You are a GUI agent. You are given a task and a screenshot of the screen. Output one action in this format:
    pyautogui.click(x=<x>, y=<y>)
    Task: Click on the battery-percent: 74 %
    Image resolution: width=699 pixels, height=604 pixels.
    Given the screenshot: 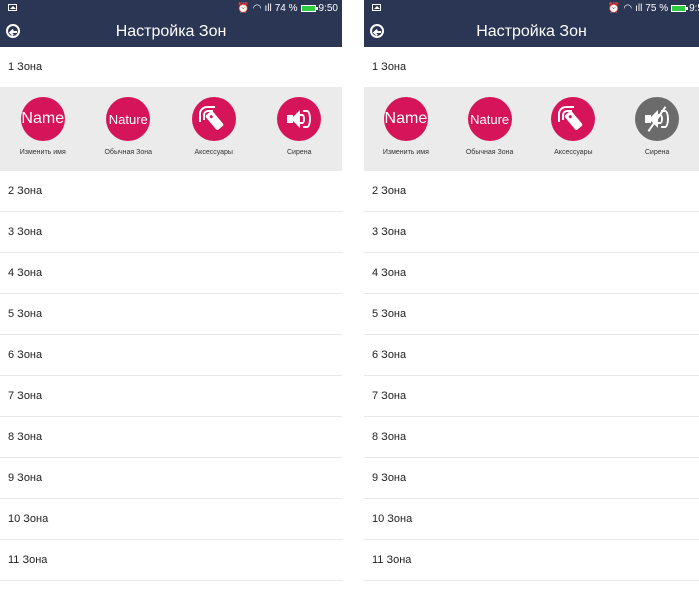 What is the action you would take?
    pyautogui.click(x=286, y=8)
    